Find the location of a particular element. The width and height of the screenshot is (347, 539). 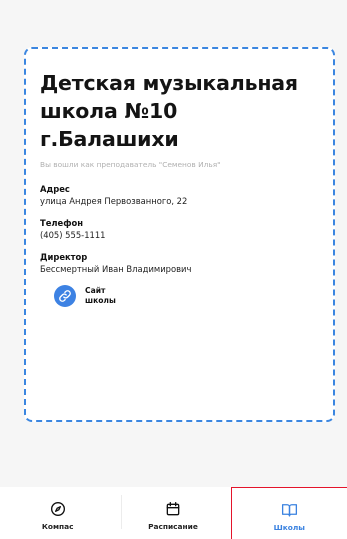

nav-item-schedule: Расписание is located at coordinates (172, 513).